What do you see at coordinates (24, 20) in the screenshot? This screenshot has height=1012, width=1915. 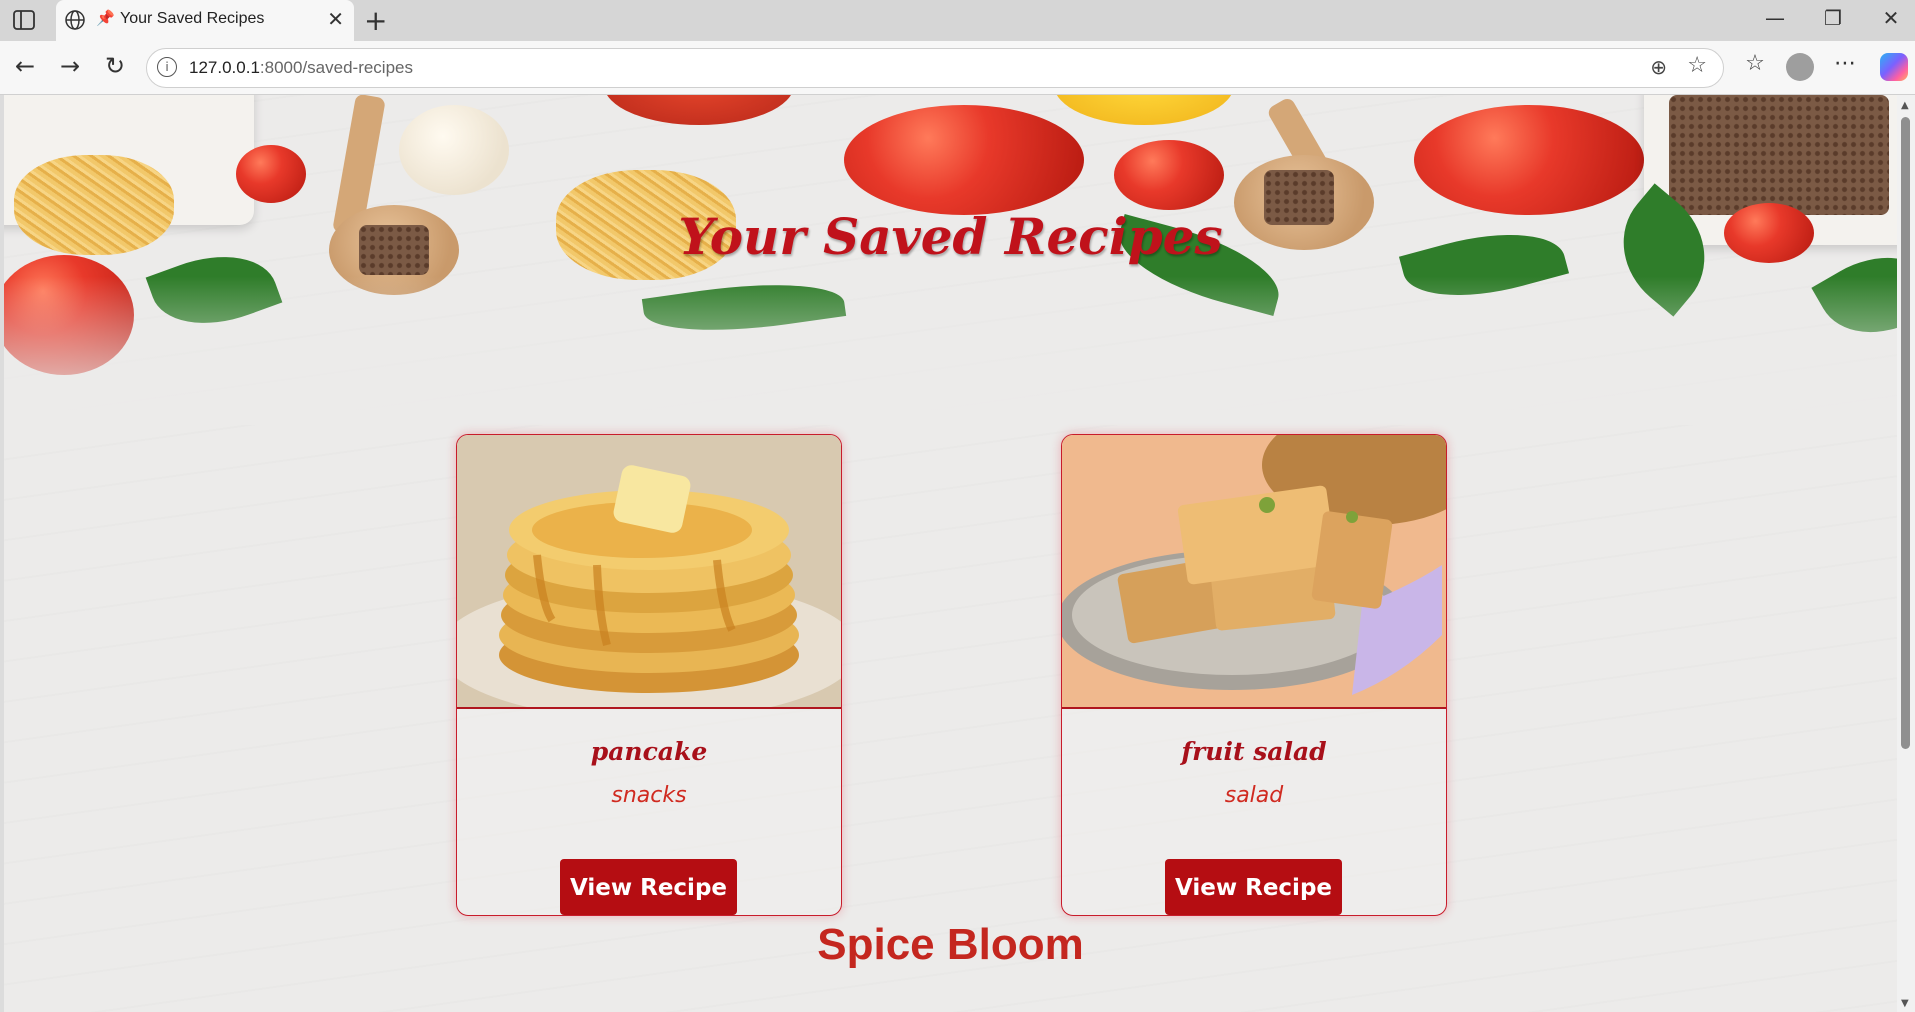 I see `sidebar-toggle-icon` at bounding box center [24, 20].